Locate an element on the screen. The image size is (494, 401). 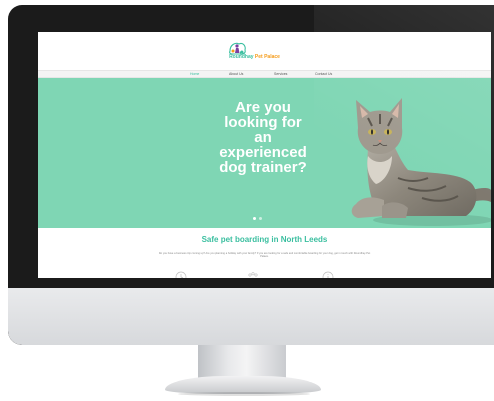
nav-contact-us: Contact Us is located at coordinates (323, 74).